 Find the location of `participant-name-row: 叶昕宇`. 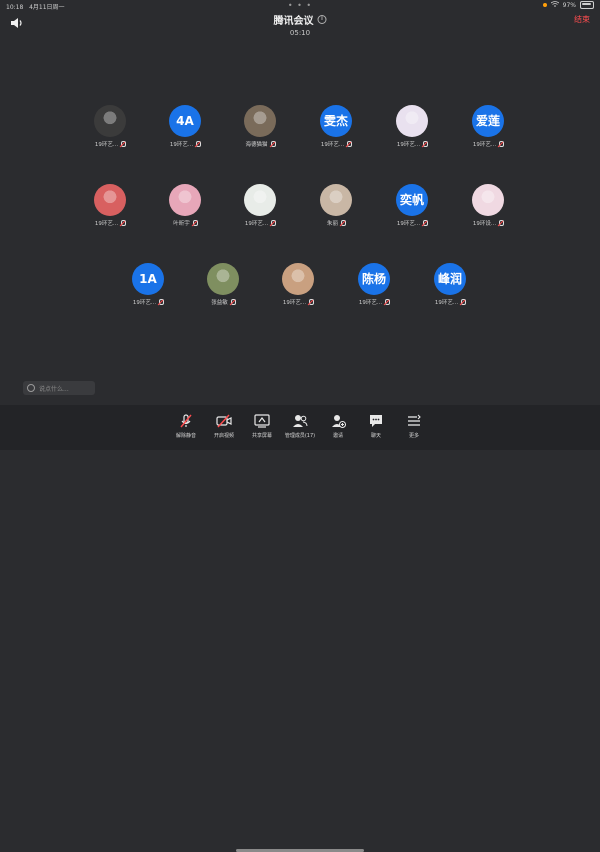

participant-name-row: 叶昕宇 is located at coordinates (185, 223).